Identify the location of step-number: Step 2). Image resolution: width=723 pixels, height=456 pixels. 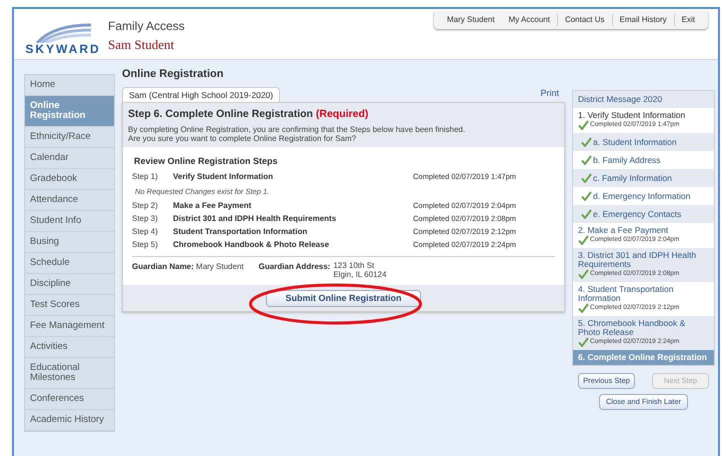
(145, 206).